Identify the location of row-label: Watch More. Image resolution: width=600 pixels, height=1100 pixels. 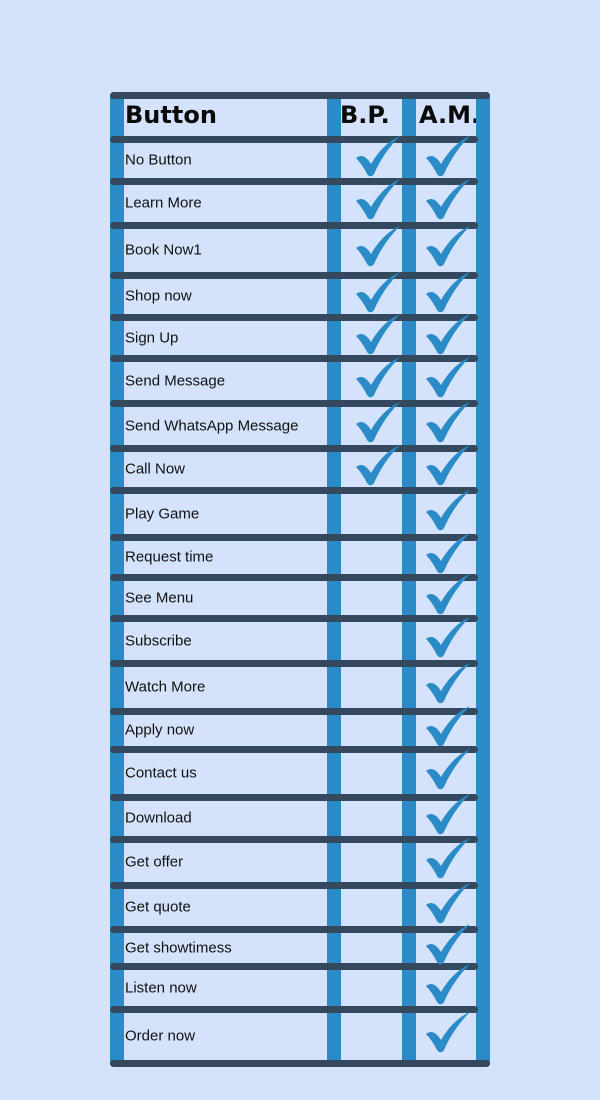
(165, 687).